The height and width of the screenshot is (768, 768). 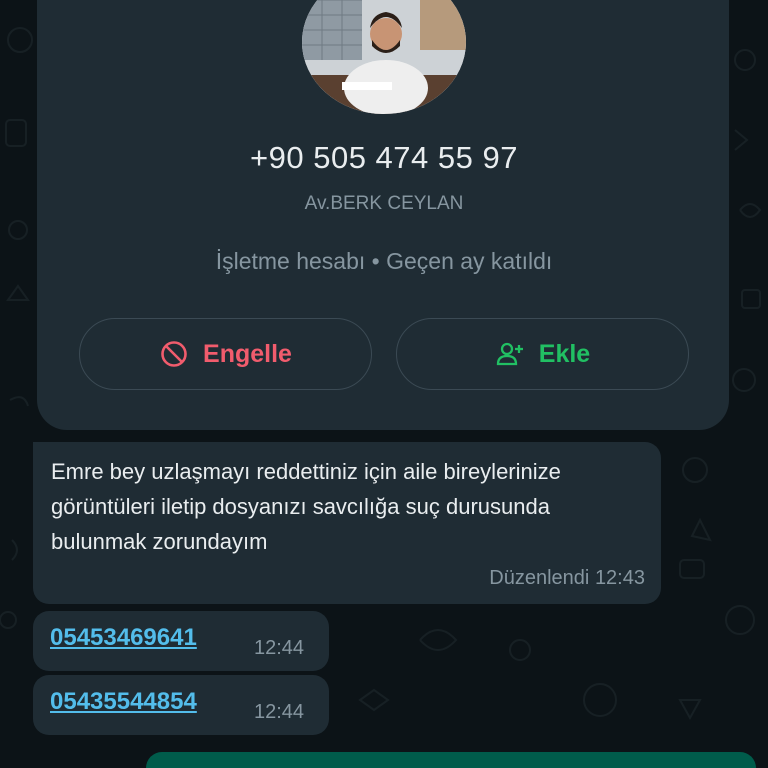 What do you see at coordinates (539, 578) in the screenshot?
I see `edited-label: Düzenlendi` at bounding box center [539, 578].